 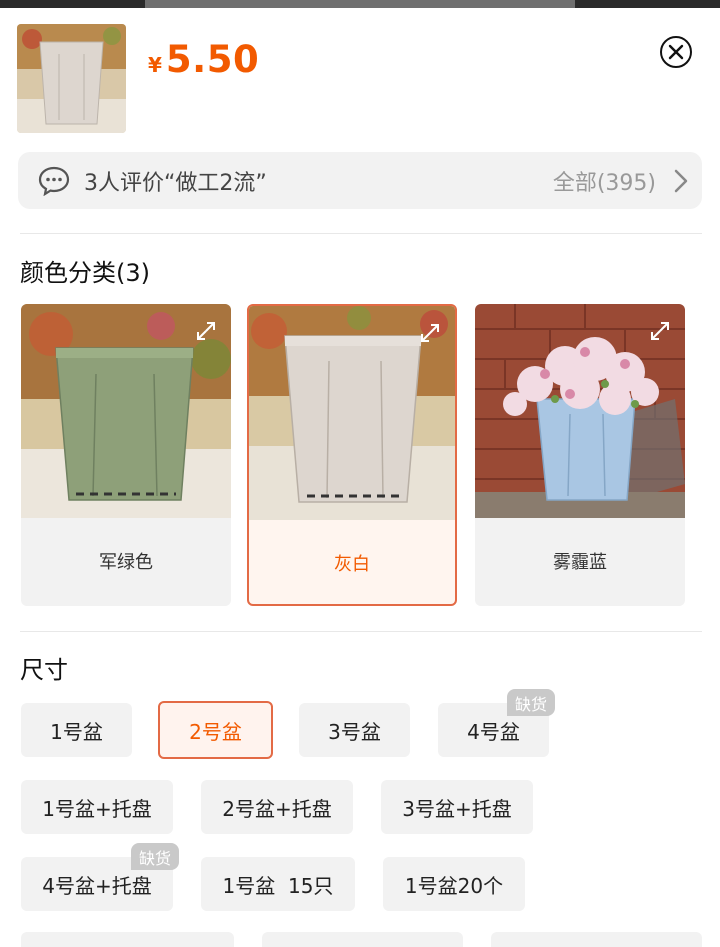 I want to click on all-reviews-count: 全部(395), so click(x=604, y=181).